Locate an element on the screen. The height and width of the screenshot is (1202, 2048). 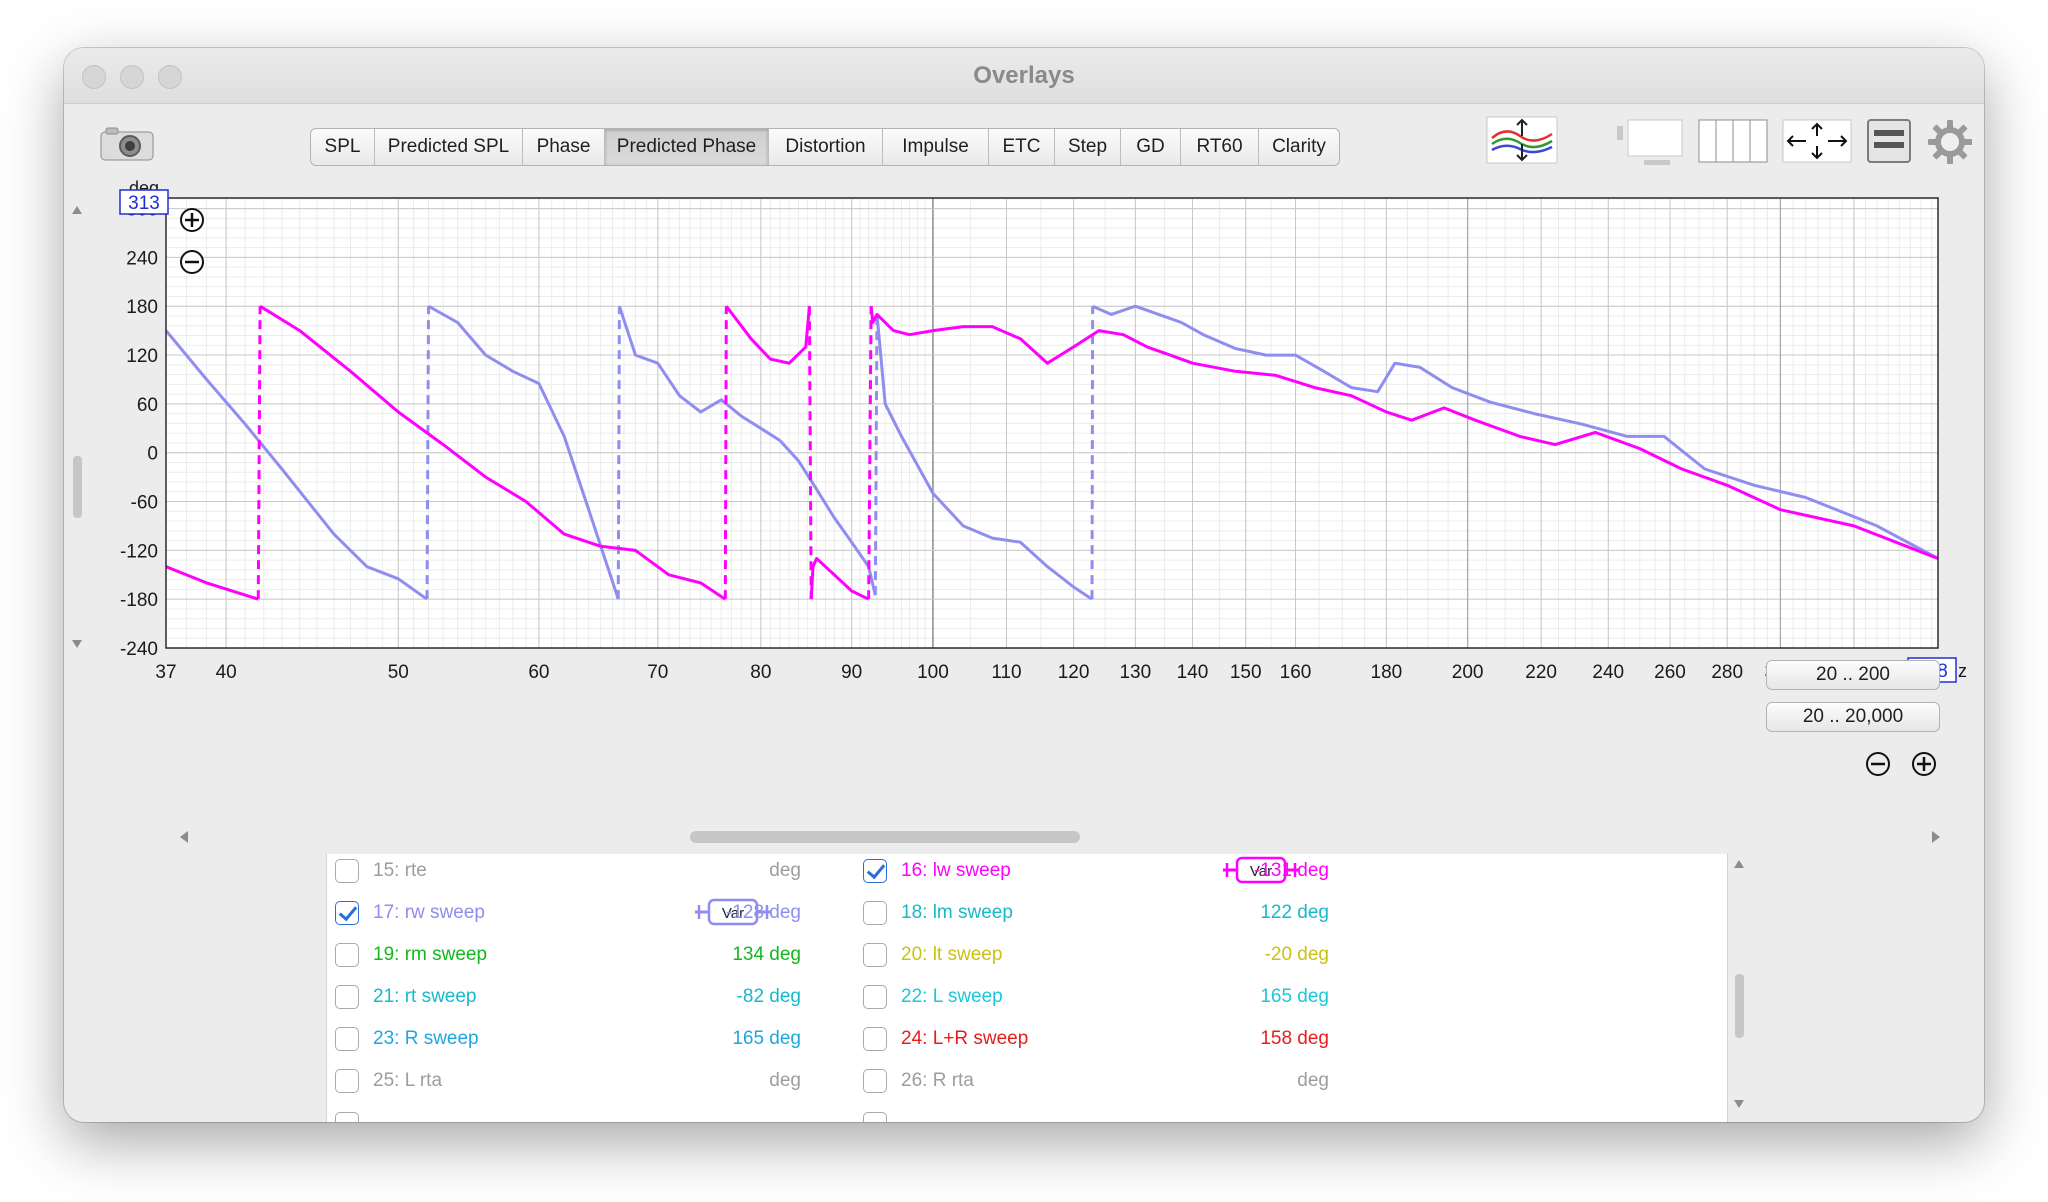
horizontal-scroll-thumb is located at coordinates (885, 837).